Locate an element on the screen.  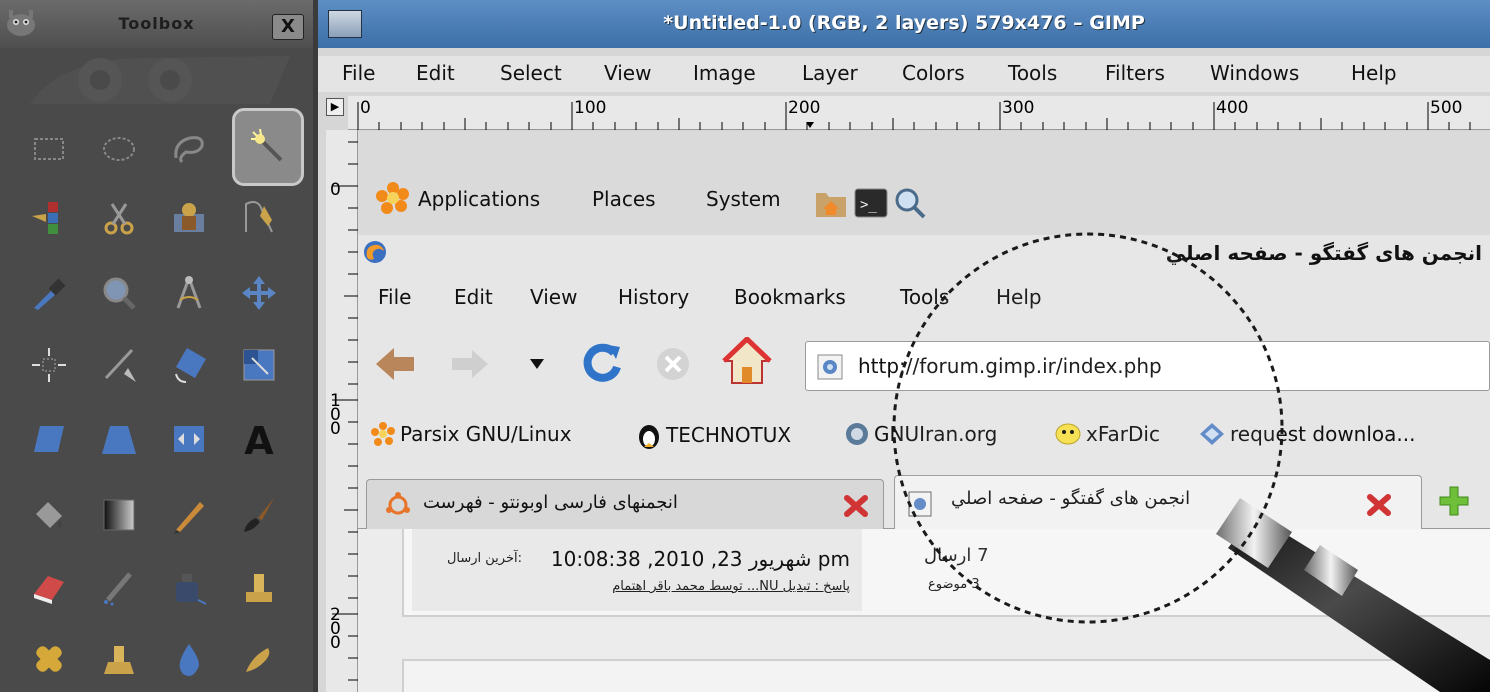
bookmark-item: GNUIran.org is located at coordinates (920, 434).